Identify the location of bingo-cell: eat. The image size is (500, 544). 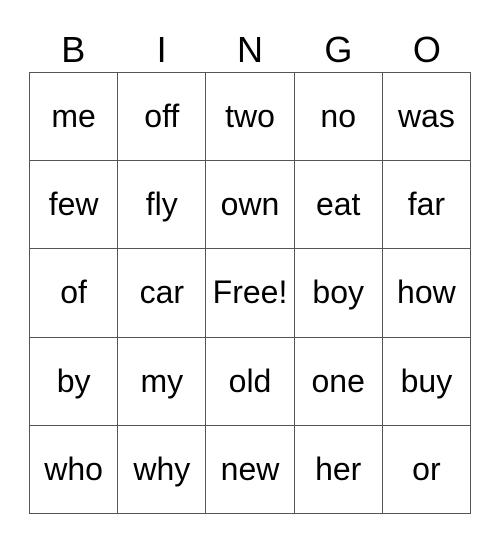
(338, 205).